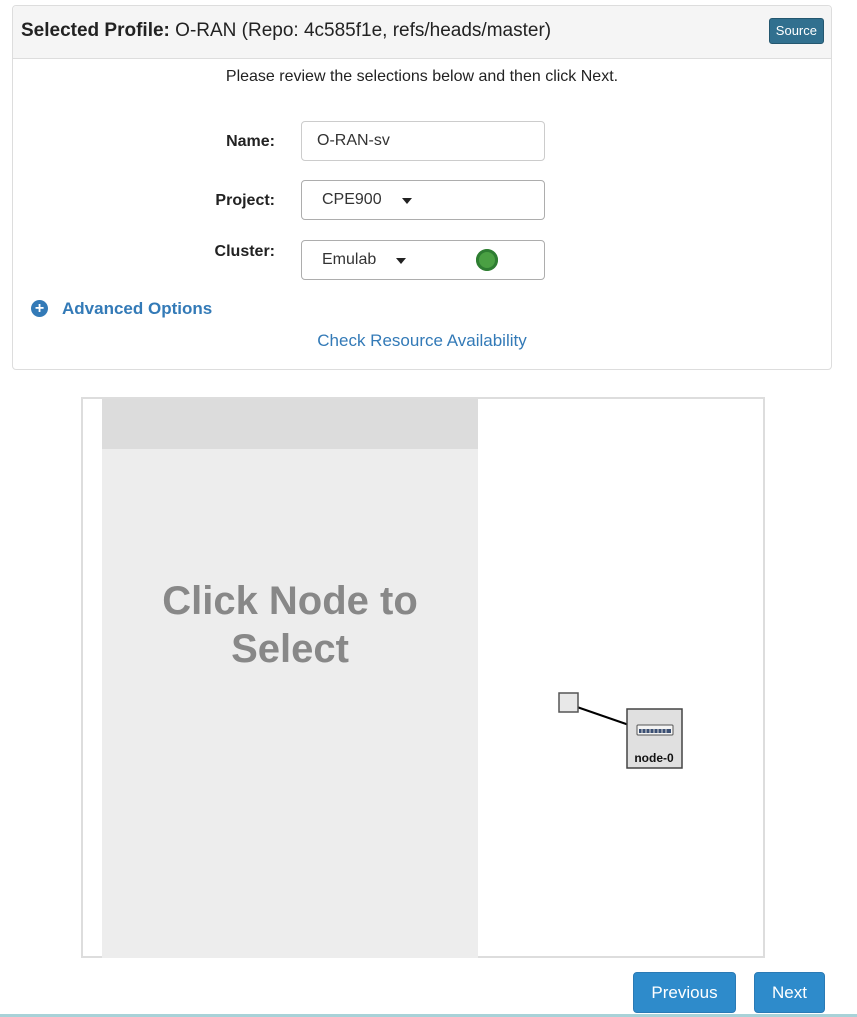  What do you see at coordinates (655, 730) in the screenshot?
I see `server-icon` at bounding box center [655, 730].